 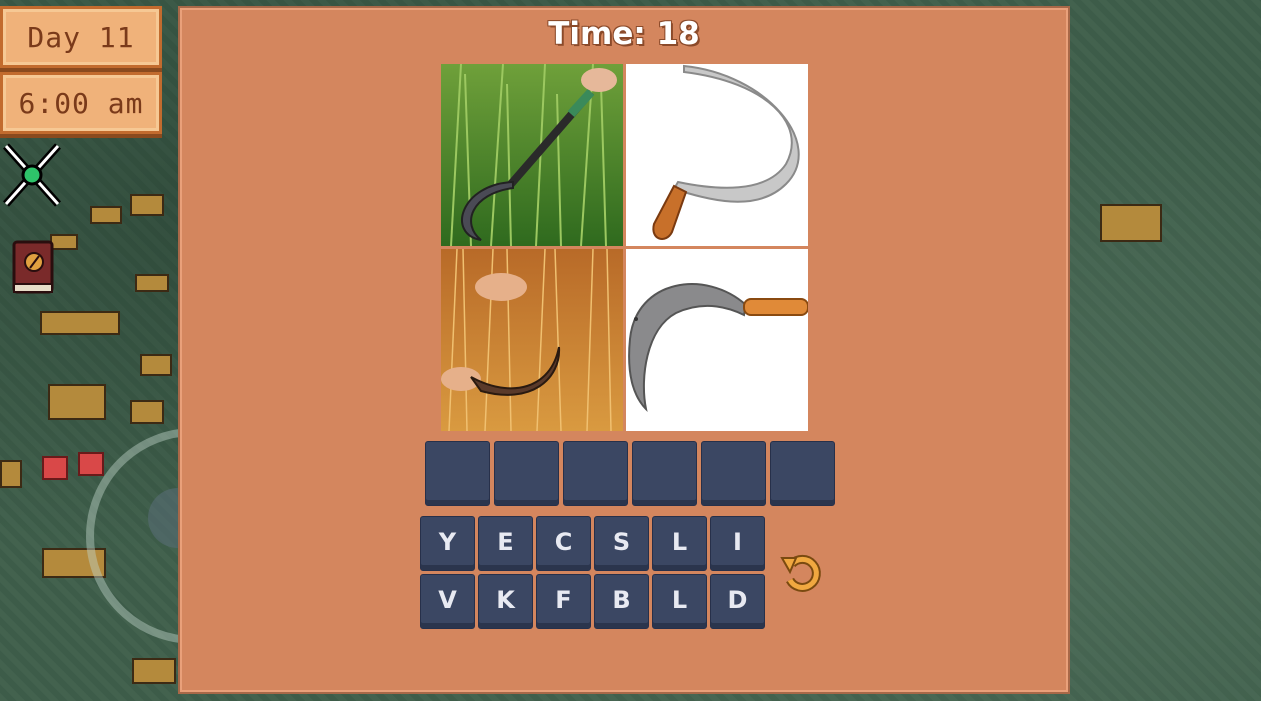 What do you see at coordinates (81, 103) in the screenshot?
I see `time-display: 6:00 am` at bounding box center [81, 103].